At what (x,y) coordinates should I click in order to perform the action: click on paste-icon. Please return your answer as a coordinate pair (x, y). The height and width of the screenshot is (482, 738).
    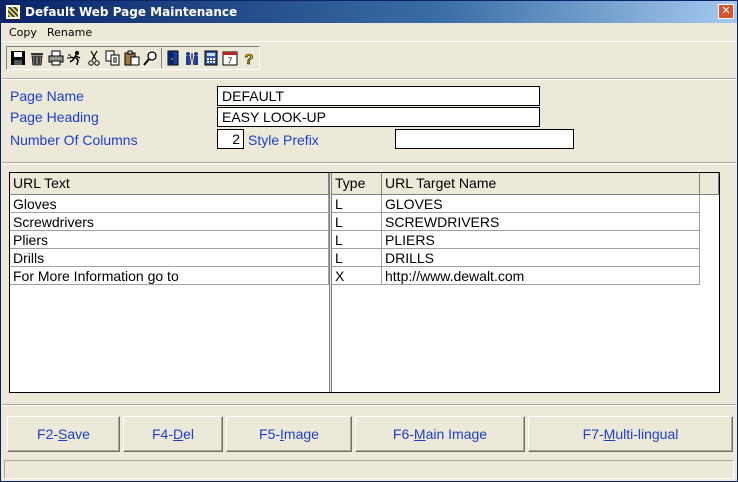
    Looking at the image, I should click on (131, 58).